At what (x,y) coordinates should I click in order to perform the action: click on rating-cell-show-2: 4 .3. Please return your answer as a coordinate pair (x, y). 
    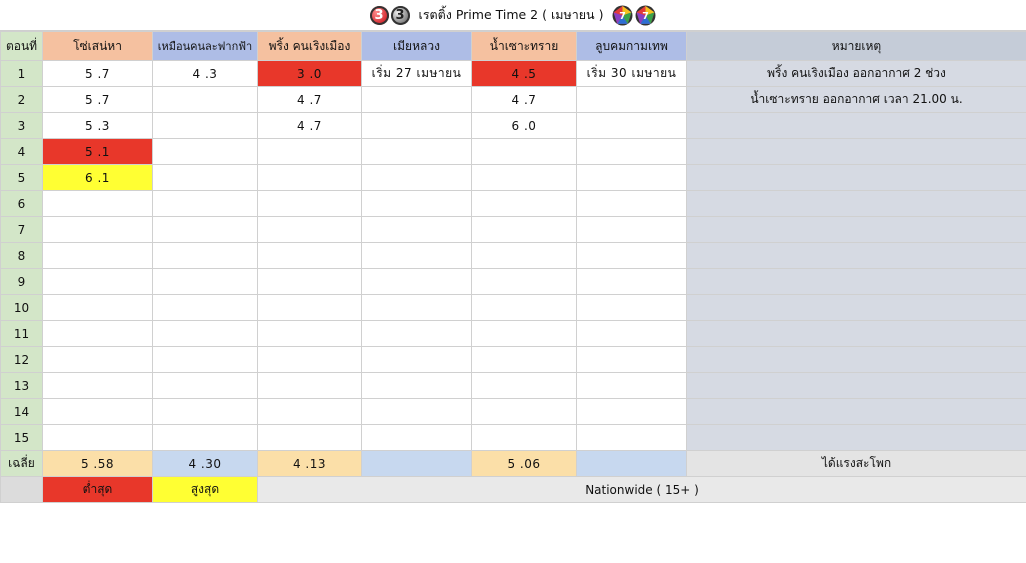
    Looking at the image, I should click on (205, 73).